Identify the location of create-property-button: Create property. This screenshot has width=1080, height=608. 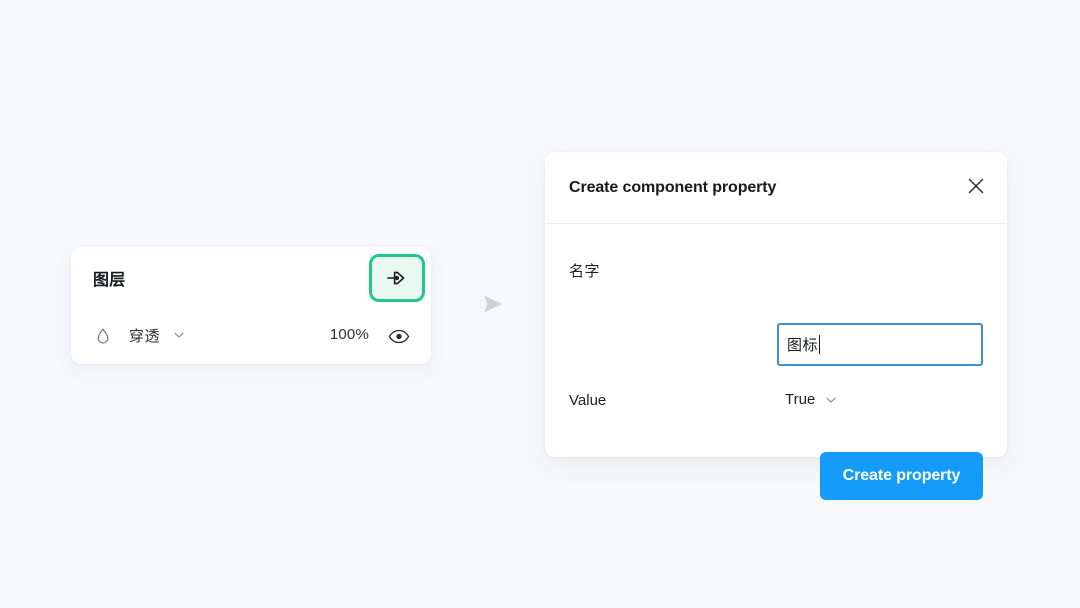
(901, 476).